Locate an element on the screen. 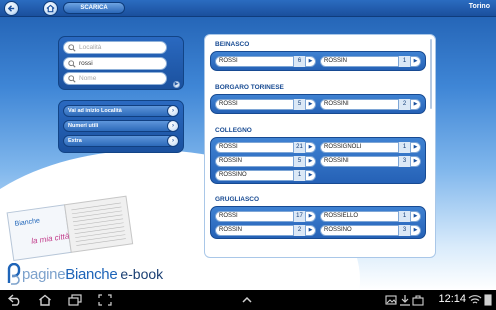 Image resolution: width=496 pixels, height=310 pixels. back-button is located at coordinates (11, 8).